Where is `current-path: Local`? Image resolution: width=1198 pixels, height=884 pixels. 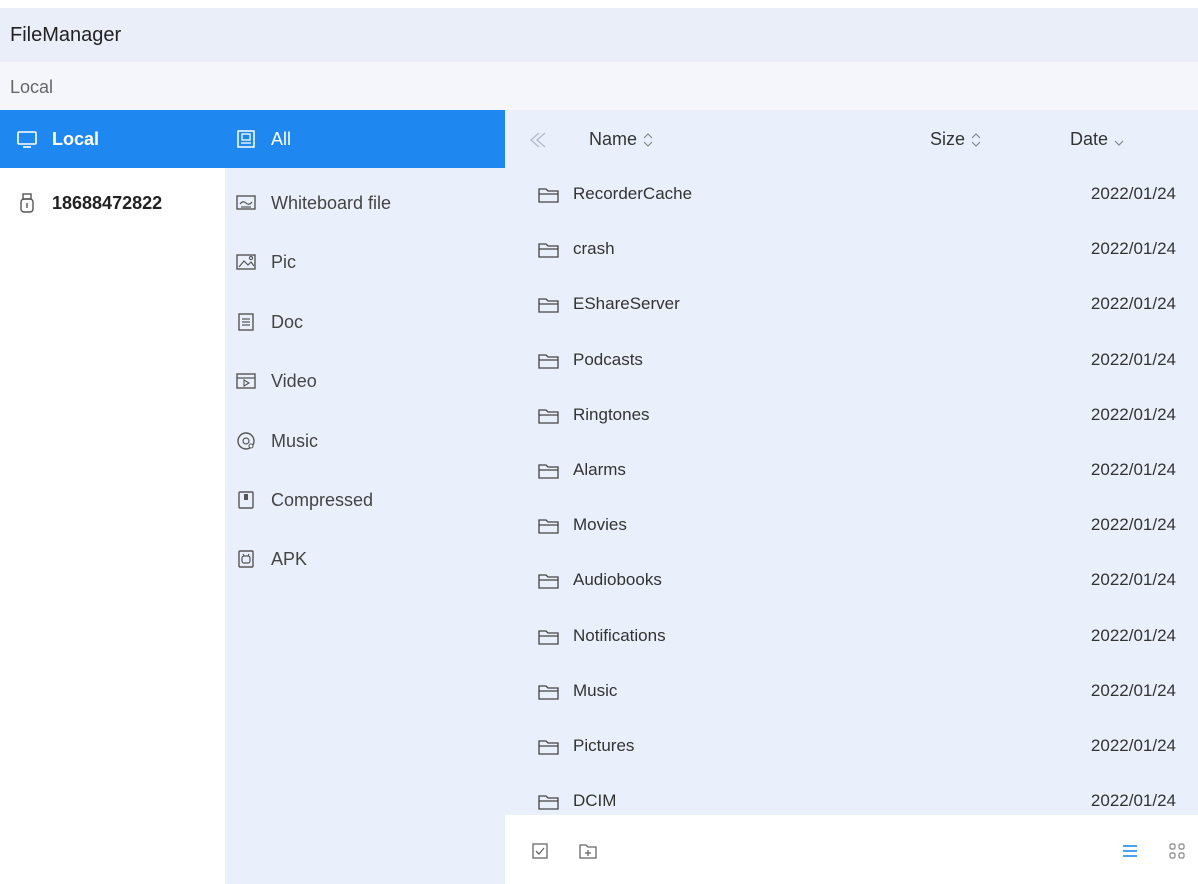
current-path: Local is located at coordinates (32, 87).